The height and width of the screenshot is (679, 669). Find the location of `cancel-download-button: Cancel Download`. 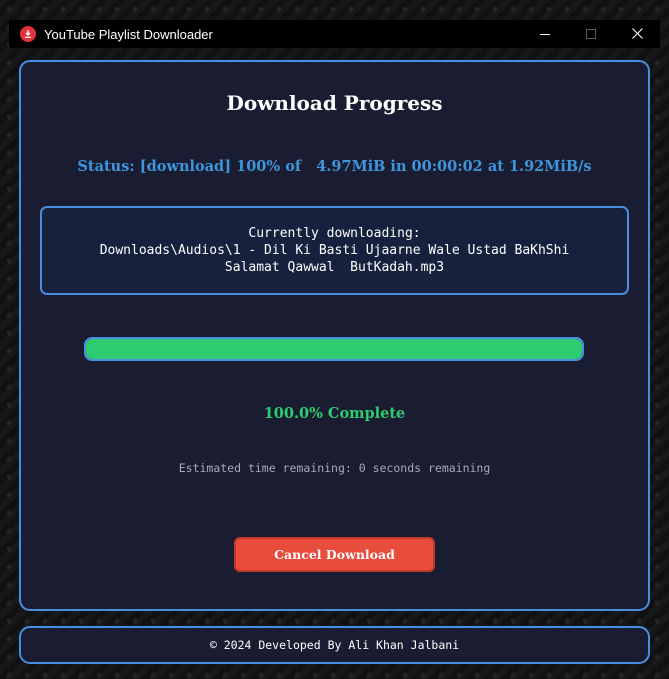

cancel-download-button: Cancel Download is located at coordinates (334, 554).